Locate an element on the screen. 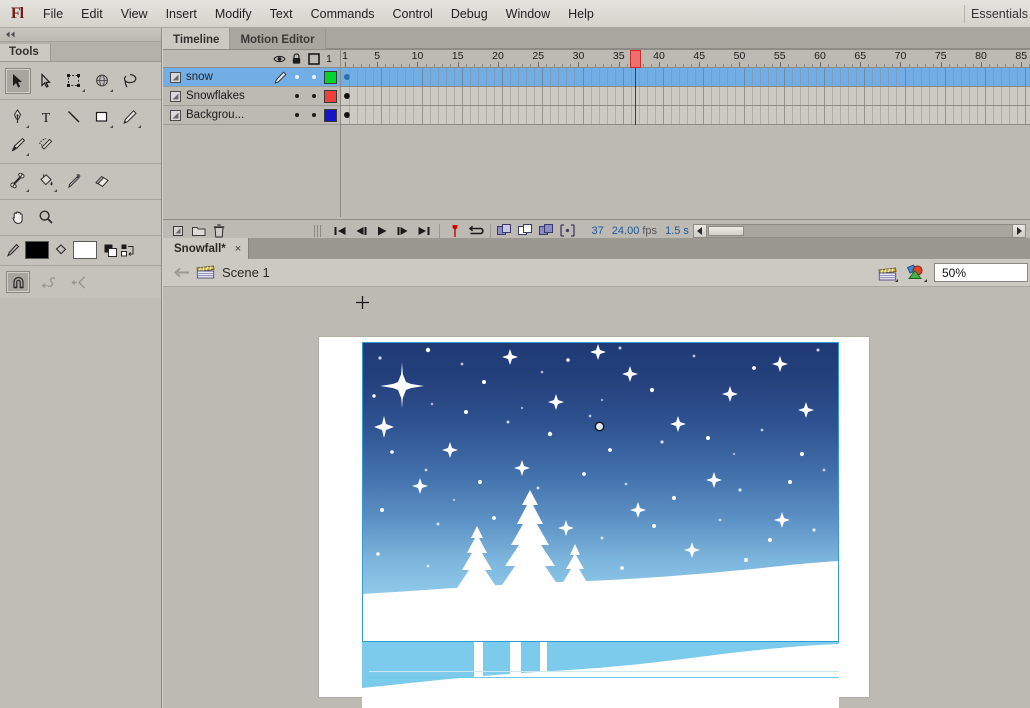 The width and height of the screenshot is (1030, 708). black-and-white-icon is located at coordinates (110, 250).